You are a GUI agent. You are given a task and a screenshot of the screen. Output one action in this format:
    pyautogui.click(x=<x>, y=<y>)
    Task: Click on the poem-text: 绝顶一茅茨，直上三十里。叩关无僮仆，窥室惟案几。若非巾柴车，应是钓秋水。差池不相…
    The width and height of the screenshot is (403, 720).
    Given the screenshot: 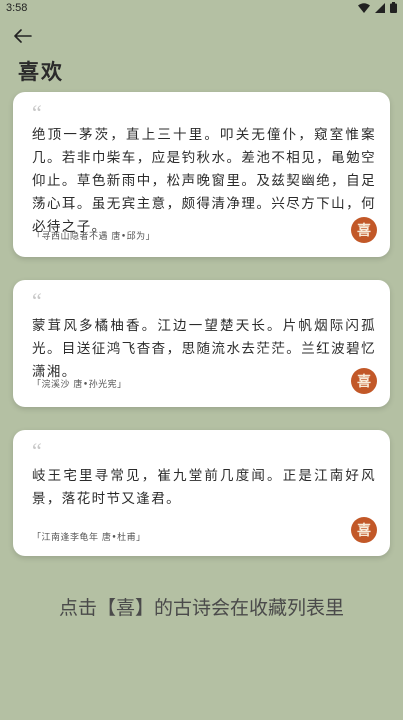 What is the action you would take?
    pyautogui.click(x=204, y=181)
    